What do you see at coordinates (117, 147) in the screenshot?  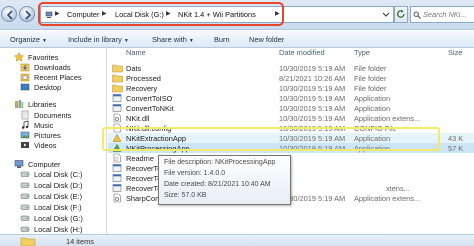 I see `nkit-app-icon` at bounding box center [117, 147].